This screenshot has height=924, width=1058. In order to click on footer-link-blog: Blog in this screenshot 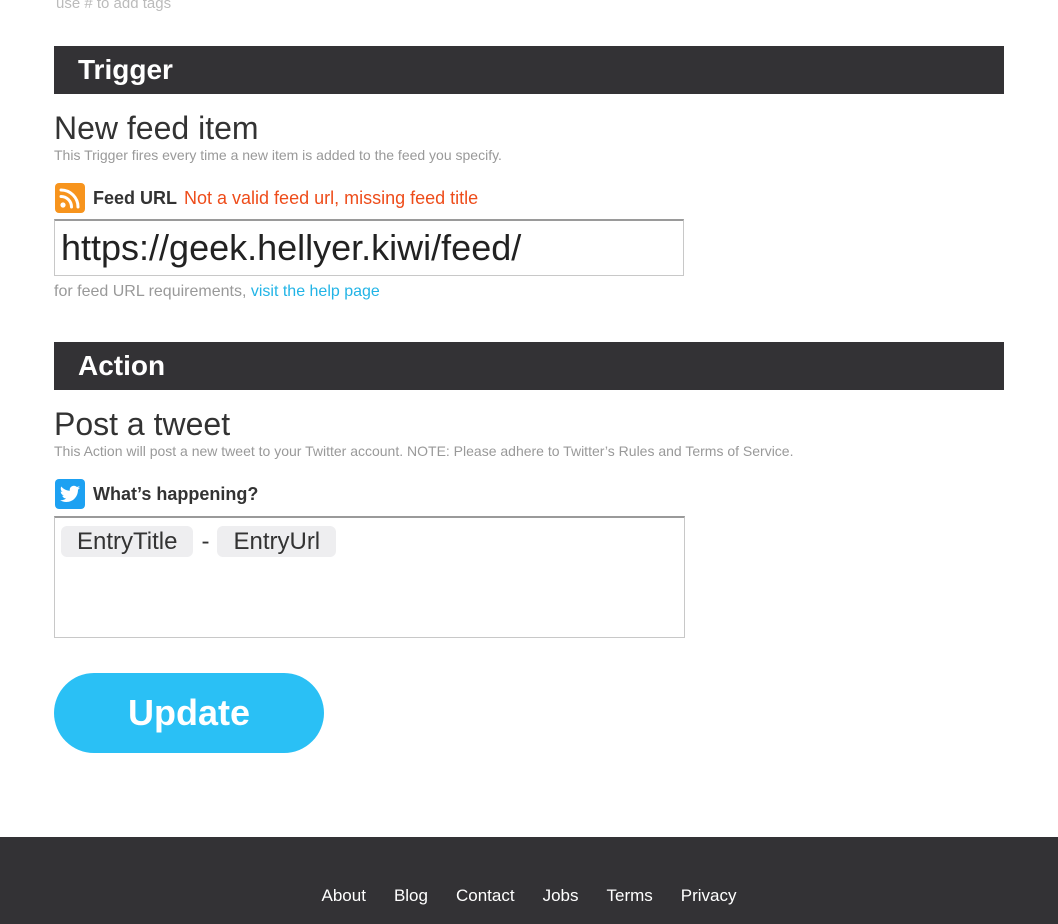, I will do `click(411, 896)`.